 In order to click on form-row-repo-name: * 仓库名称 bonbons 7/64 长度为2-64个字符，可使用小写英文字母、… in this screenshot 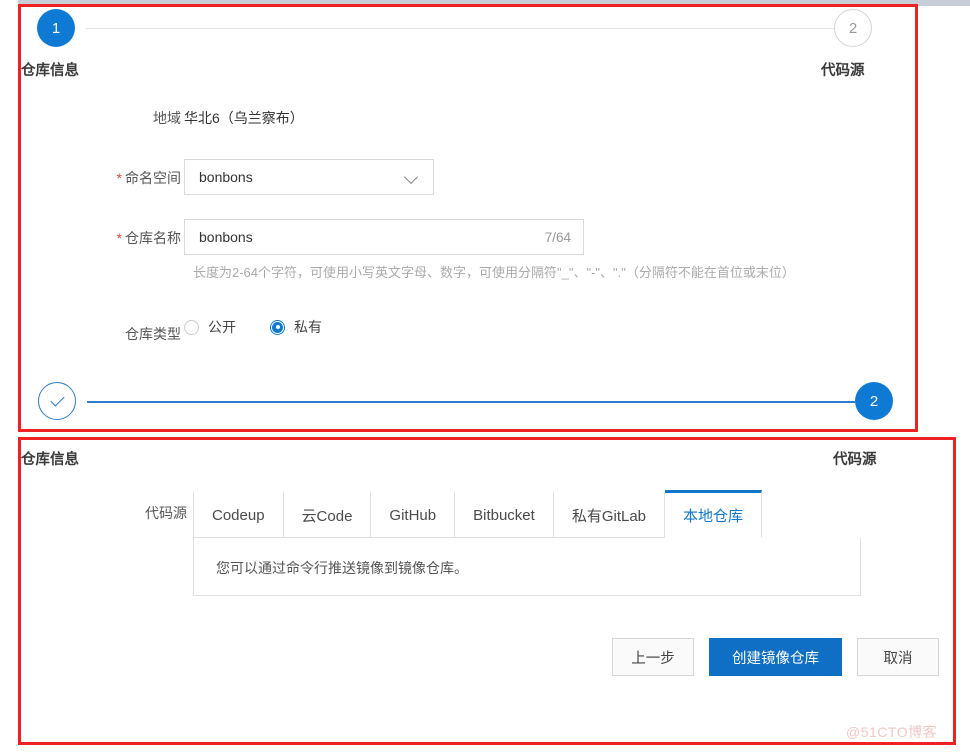, I will do `click(468, 267)`.